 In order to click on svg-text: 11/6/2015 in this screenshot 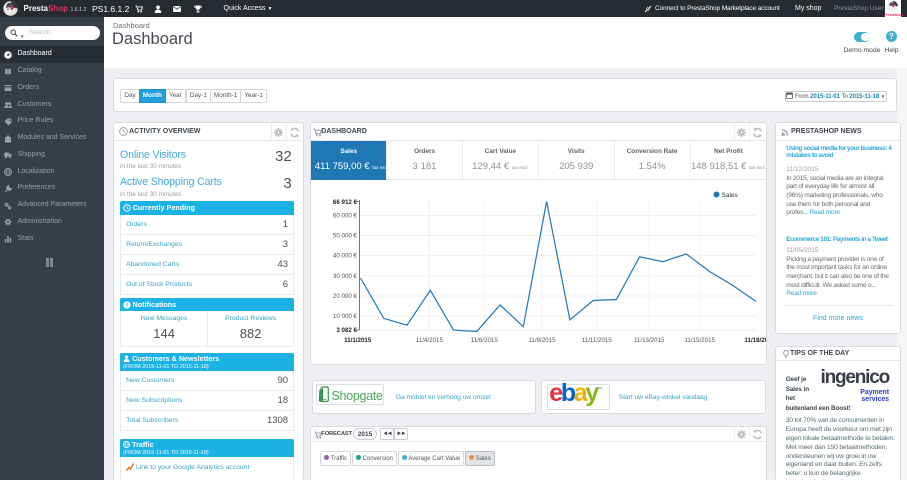, I will do `click(485, 340)`.